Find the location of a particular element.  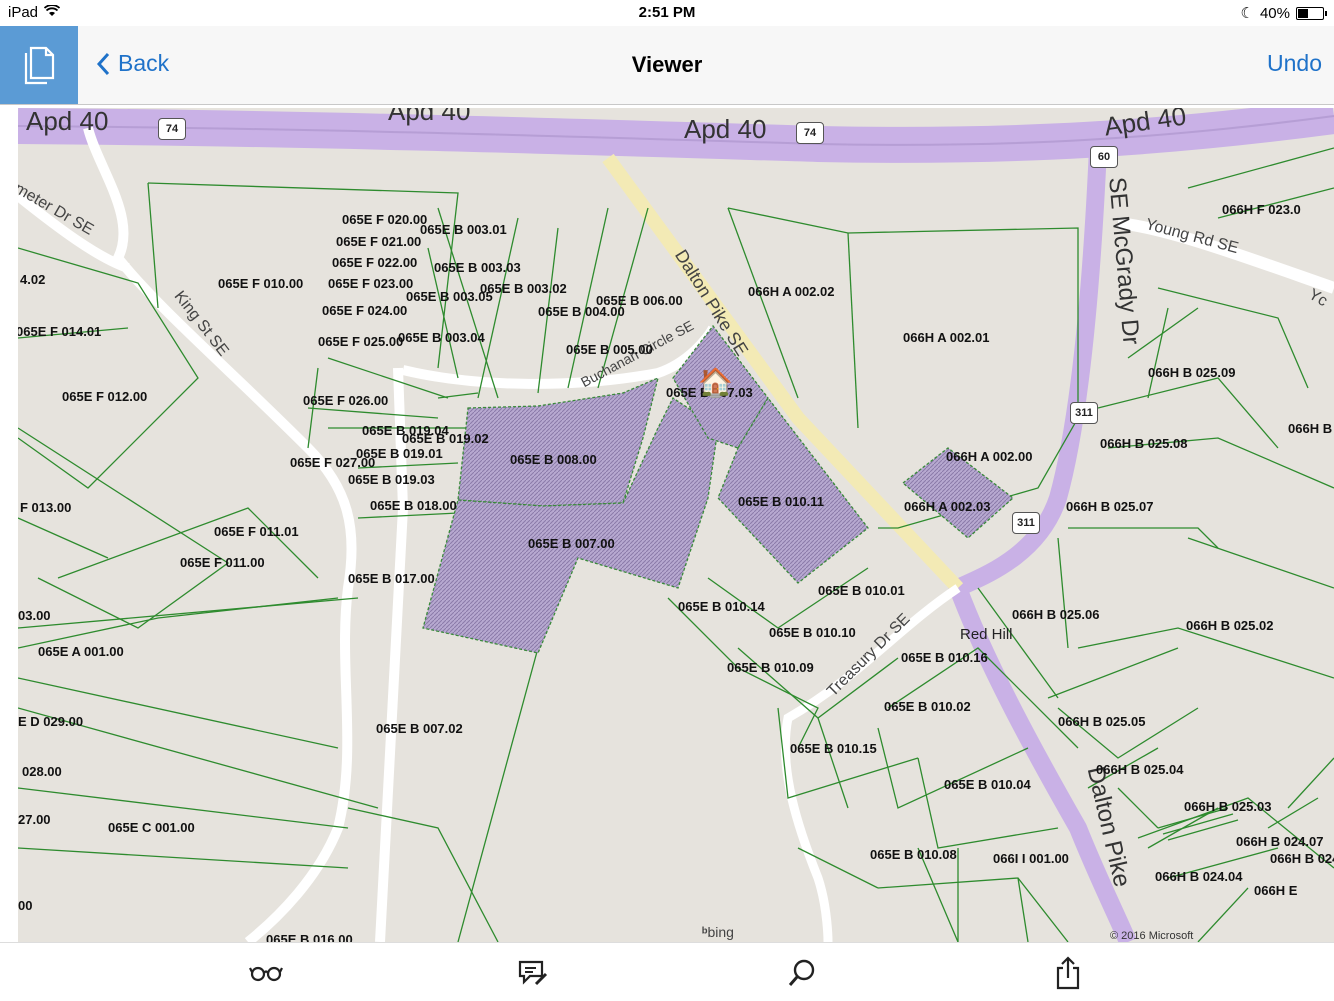

battery-icon is located at coordinates (1311, 13).